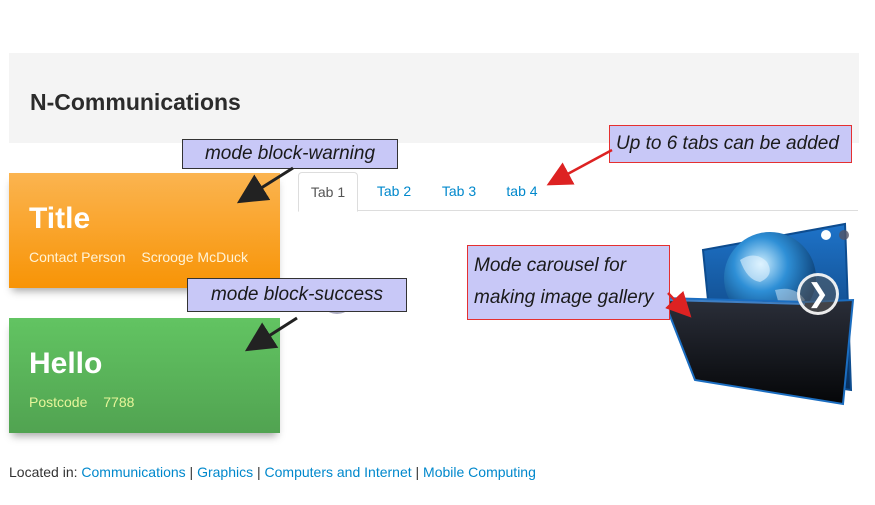 The image size is (875, 505). Describe the element at coordinates (58, 402) in the screenshot. I see `block-success-meta-label: Postcode` at that location.